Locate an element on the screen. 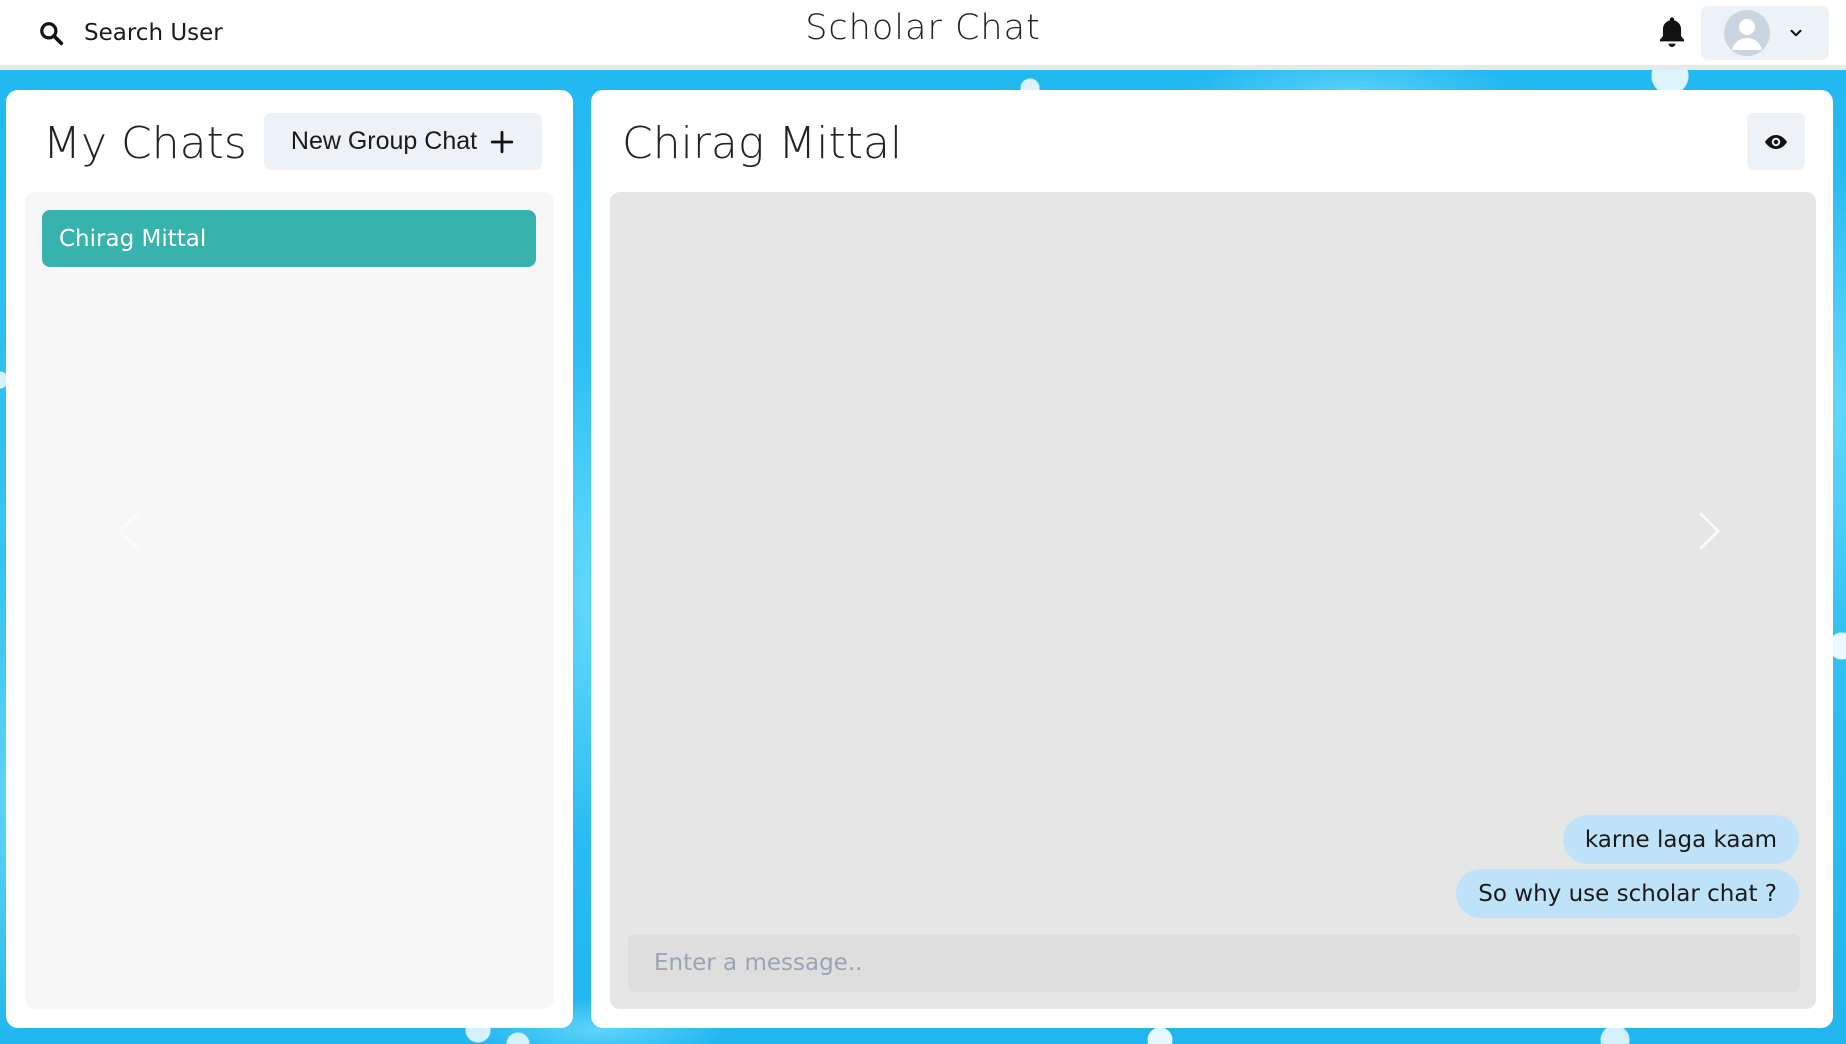 The height and width of the screenshot is (1044, 1846). new-group-chat-label: New Group Chat is located at coordinates (384, 141).